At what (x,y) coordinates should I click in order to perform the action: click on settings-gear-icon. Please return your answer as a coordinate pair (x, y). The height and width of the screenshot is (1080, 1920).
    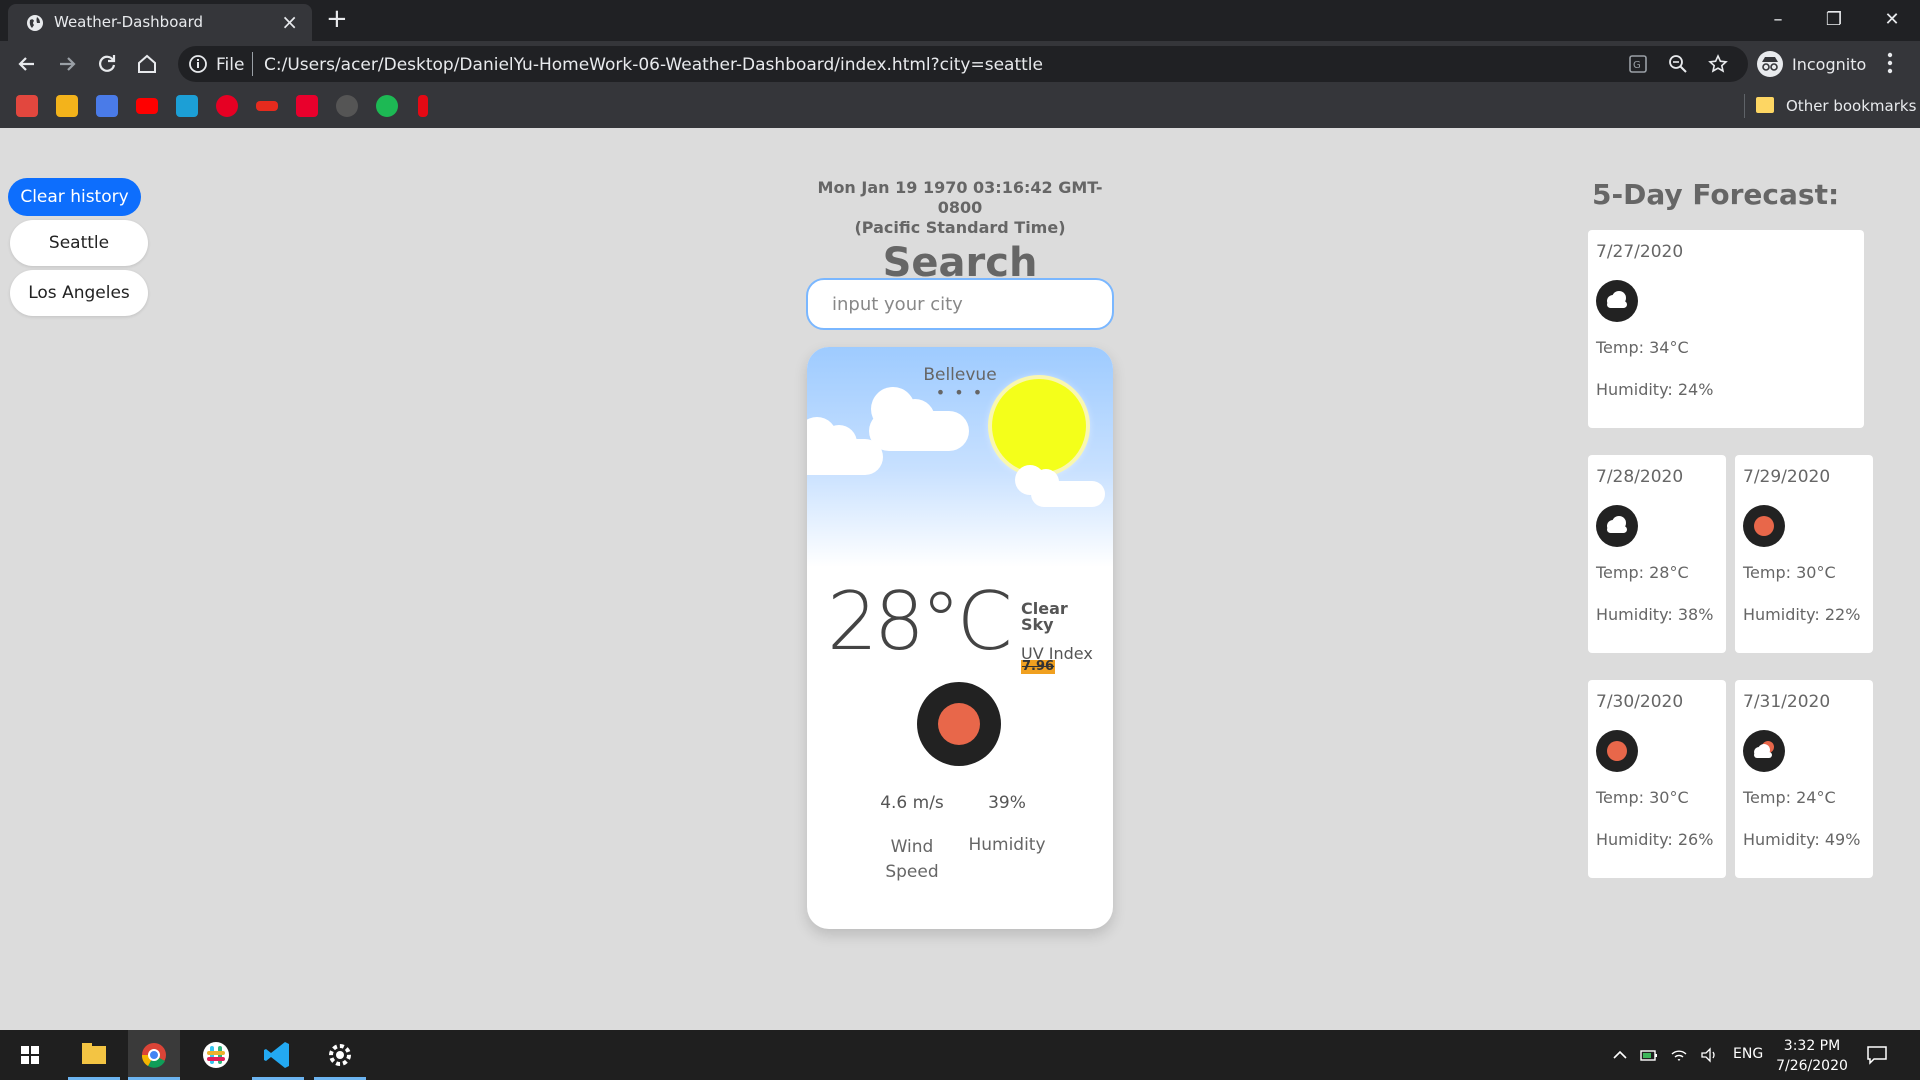
    Looking at the image, I should click on (340, 1055).